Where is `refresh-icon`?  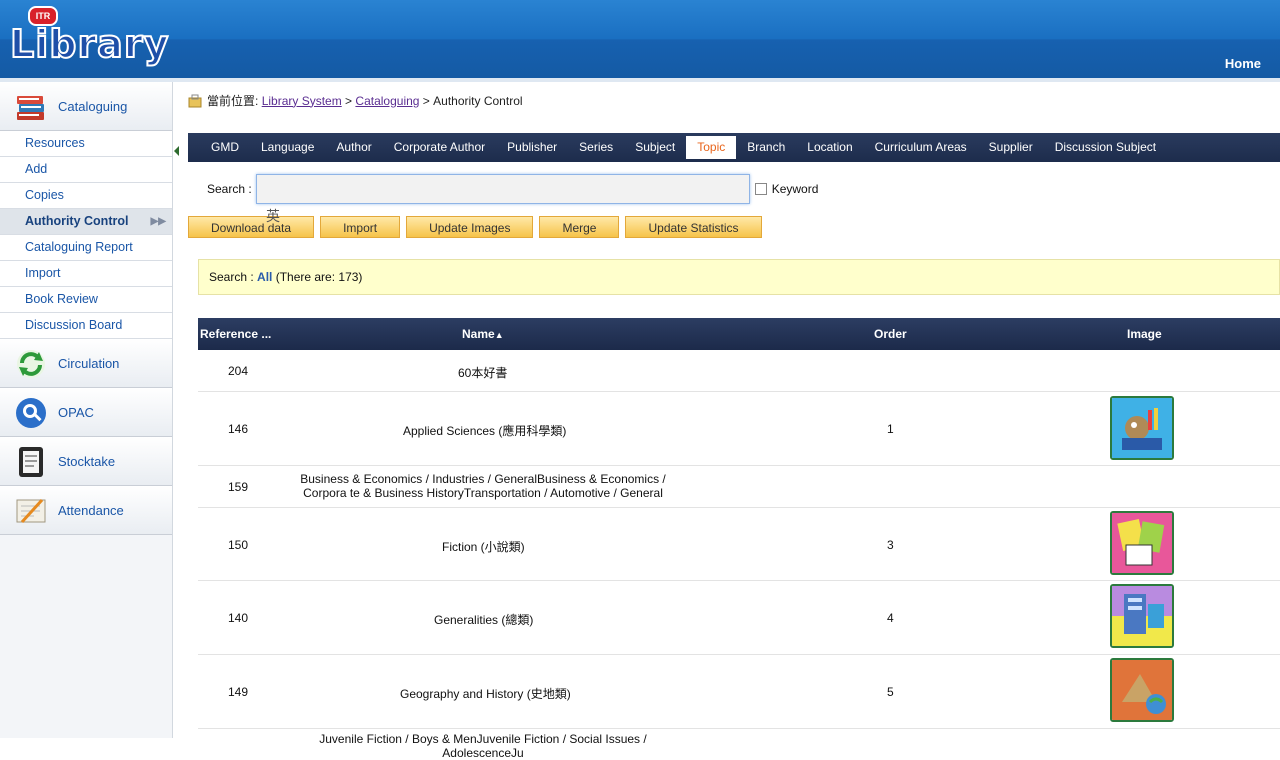
refresh-icon is located at coordinates (31, 364).